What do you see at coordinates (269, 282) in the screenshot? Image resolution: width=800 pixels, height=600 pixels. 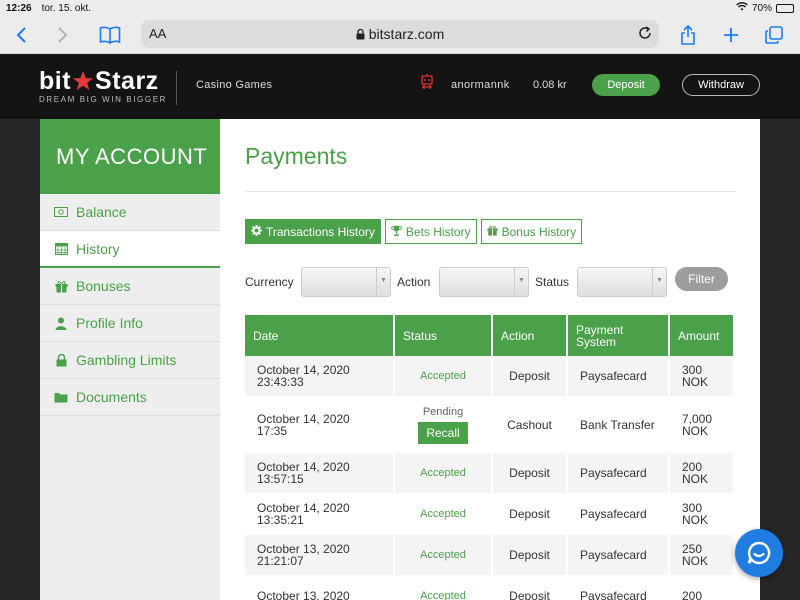 I see `currency-label: Currency` at bounding box center [269, 282].